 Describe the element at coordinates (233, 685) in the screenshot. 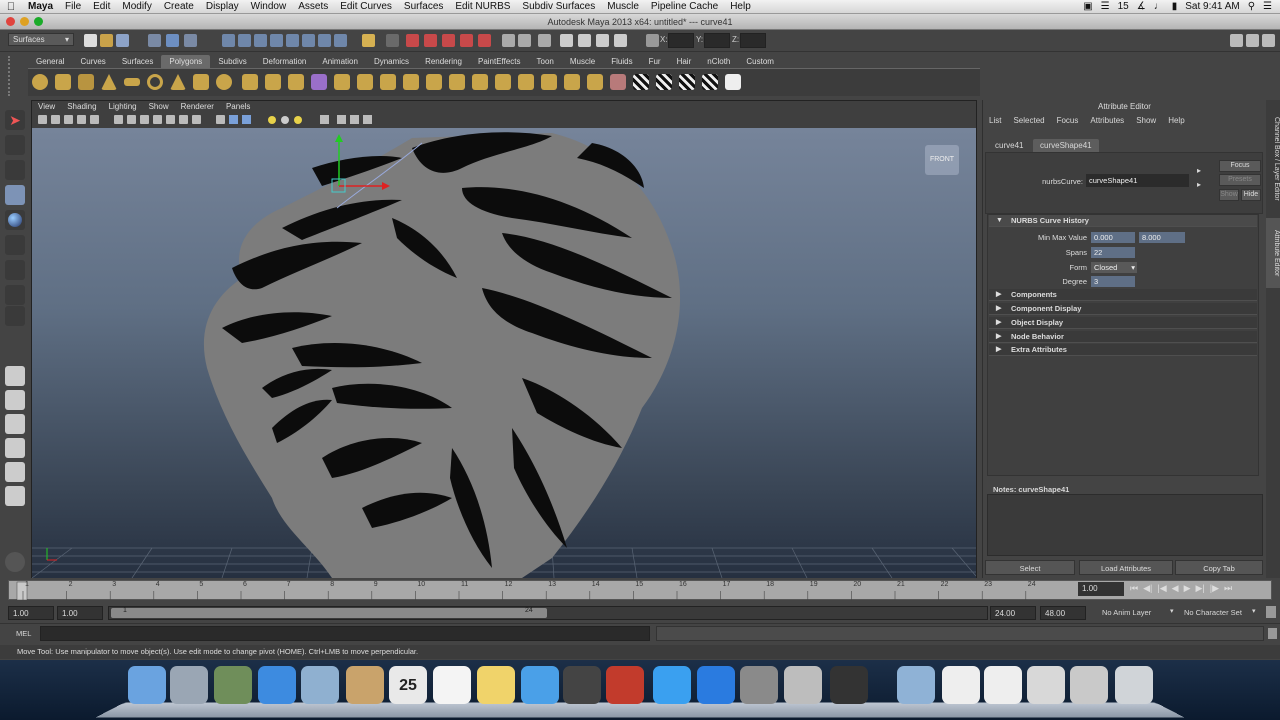

I see `image-capture-icon` at that location.